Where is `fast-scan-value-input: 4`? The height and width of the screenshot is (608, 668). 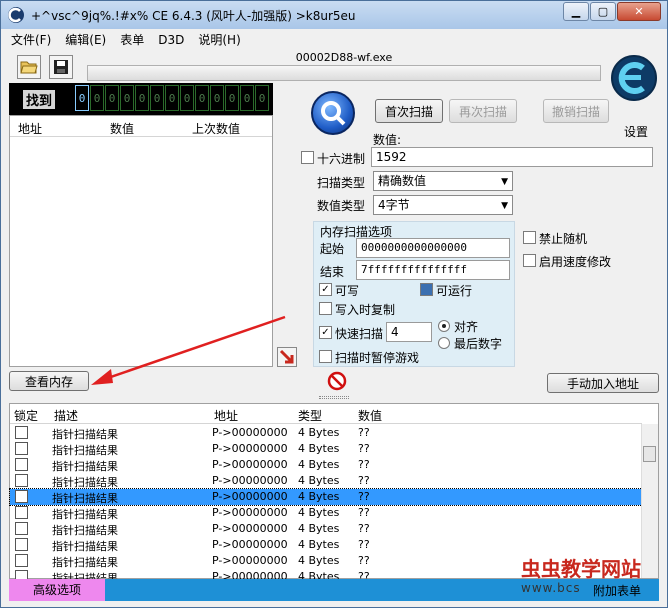 fast-scan-value-input: 4 is located at coordinates (409, 332).